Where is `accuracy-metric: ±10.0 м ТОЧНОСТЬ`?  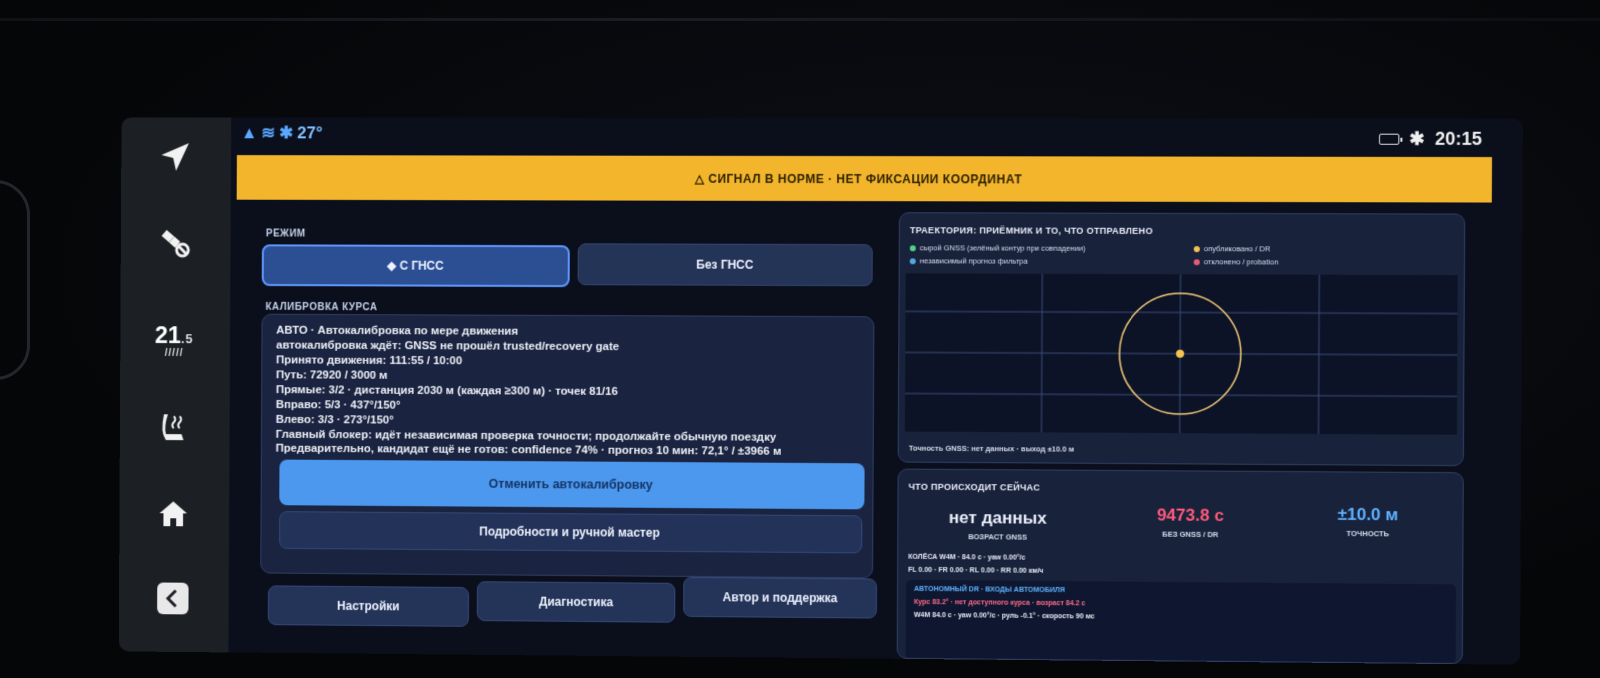
accuracy-metric: ±10.0 м ТОЧНОСТЬ is located at coordinates (1368, 521).